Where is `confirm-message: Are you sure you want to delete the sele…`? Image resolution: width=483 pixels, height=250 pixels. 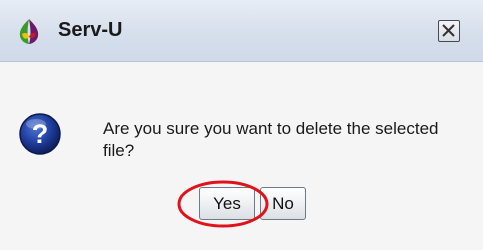 confirm-message: Are you sure you want to delete the sele… is located at coordinates (271, 139).